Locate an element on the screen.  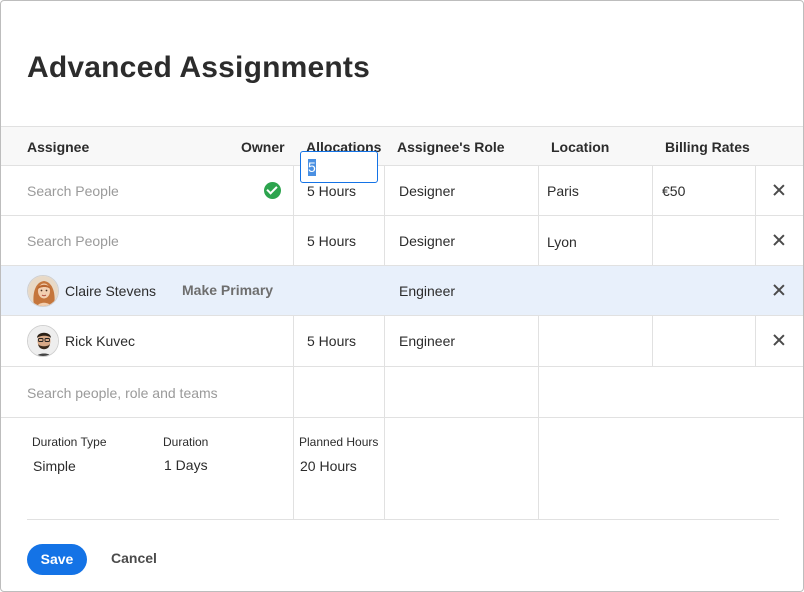
dialog-title: Advanced Assignments is located at coordinates (198, 67).